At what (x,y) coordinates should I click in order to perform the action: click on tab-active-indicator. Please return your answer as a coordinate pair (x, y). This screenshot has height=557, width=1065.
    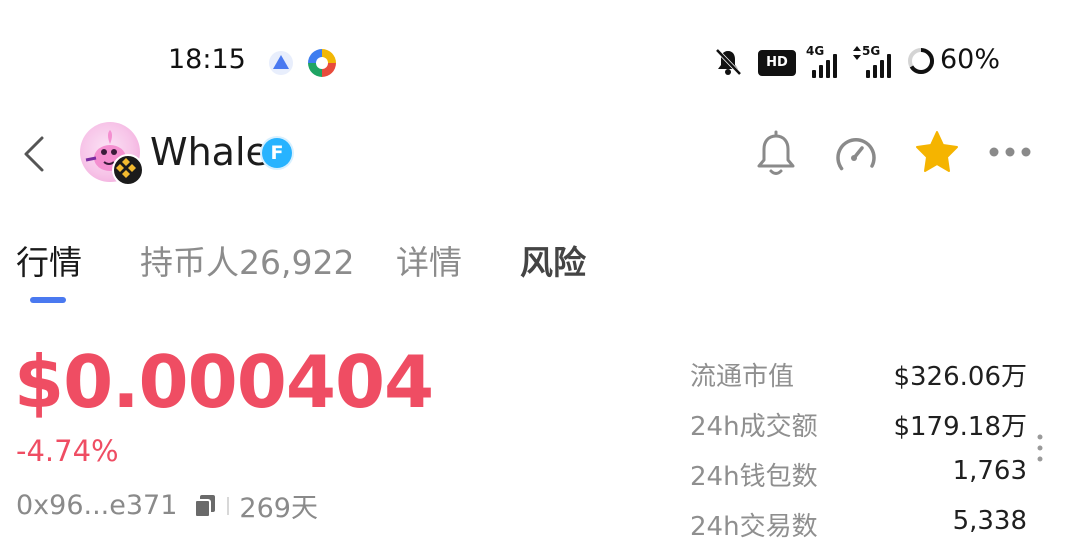
    Looking at the image, I should click on (48, 300).